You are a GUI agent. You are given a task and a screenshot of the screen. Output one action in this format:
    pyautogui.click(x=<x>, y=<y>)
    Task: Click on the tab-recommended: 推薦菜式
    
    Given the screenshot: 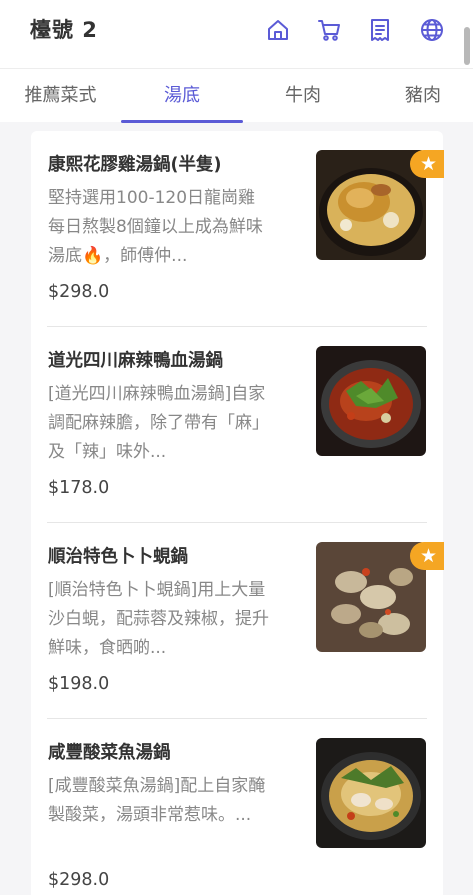 What is the action you would take?
    pyautogui.click(x=60, y=96)
    